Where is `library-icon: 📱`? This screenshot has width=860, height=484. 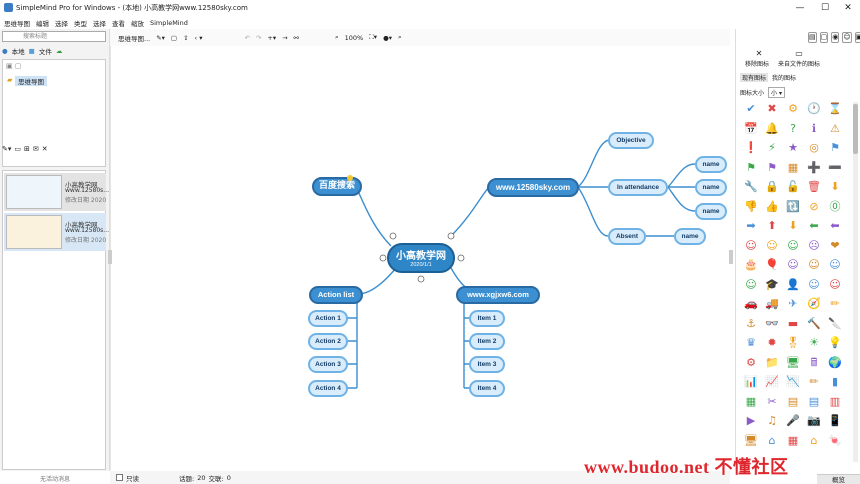 library-icon: 📱 is located at coordinates (835, 421).